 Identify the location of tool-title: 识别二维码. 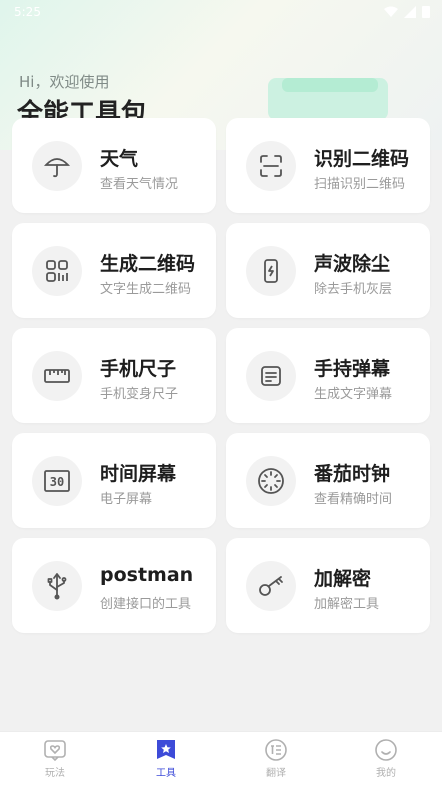
(362, 159).